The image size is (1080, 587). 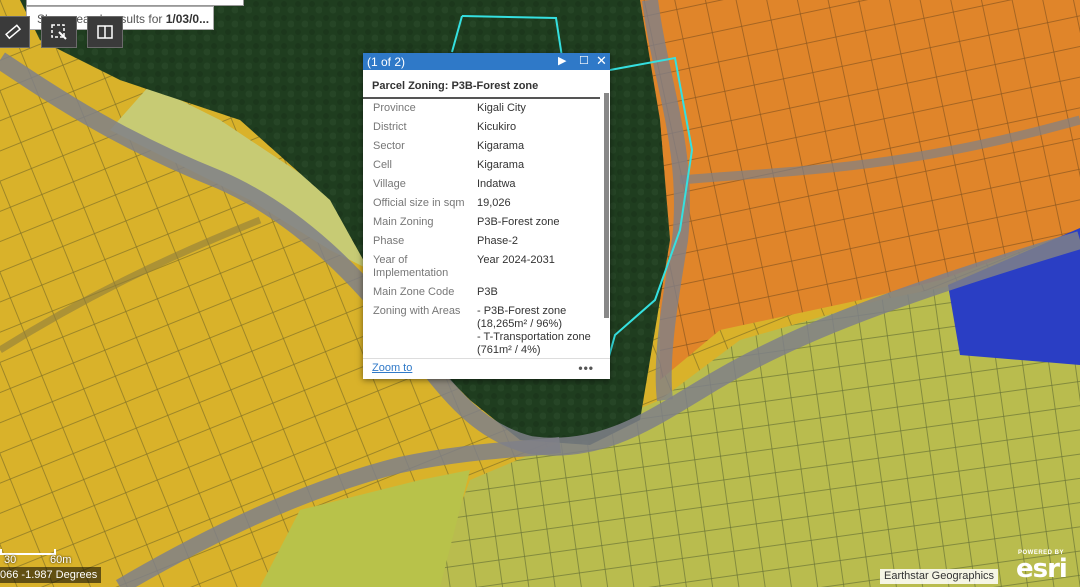 What do you see at coordinates (10, 560) in the screenshot?
I see `scale-left-label: 30` at bounding box center [10, 560].